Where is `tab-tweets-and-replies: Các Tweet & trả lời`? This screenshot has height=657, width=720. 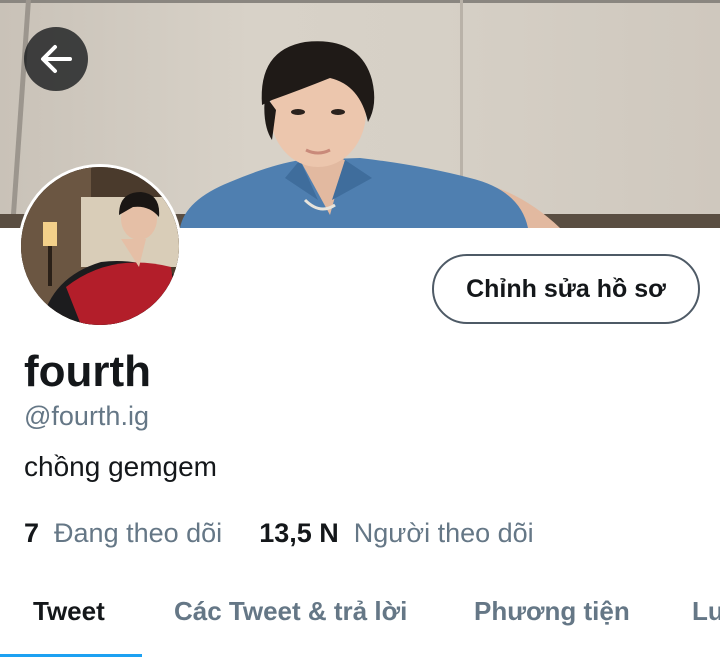 tab-tweets-and-replies: Các Tweet & trả lời is located at coordinates (290, 611).